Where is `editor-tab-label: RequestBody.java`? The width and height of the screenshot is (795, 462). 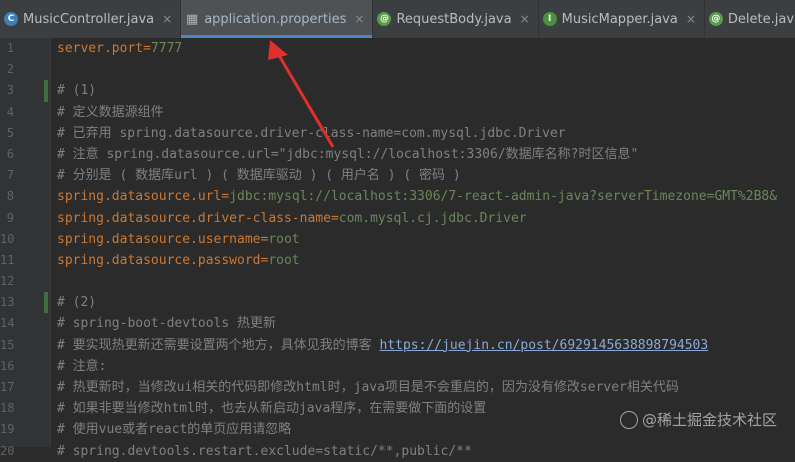
editor-tab-label: RequestBody.java is located at coordinates (454, 19).